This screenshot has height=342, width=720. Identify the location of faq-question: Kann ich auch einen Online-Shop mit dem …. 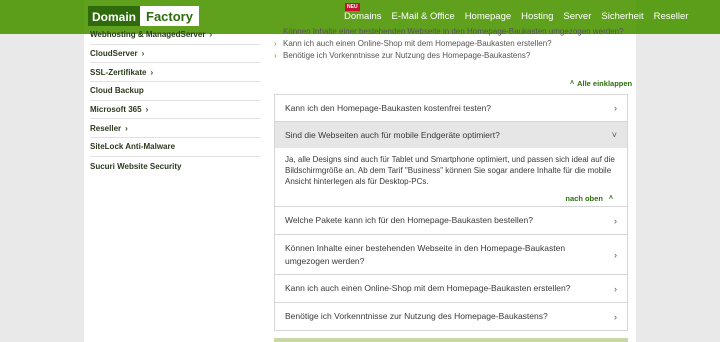
(428, 288).